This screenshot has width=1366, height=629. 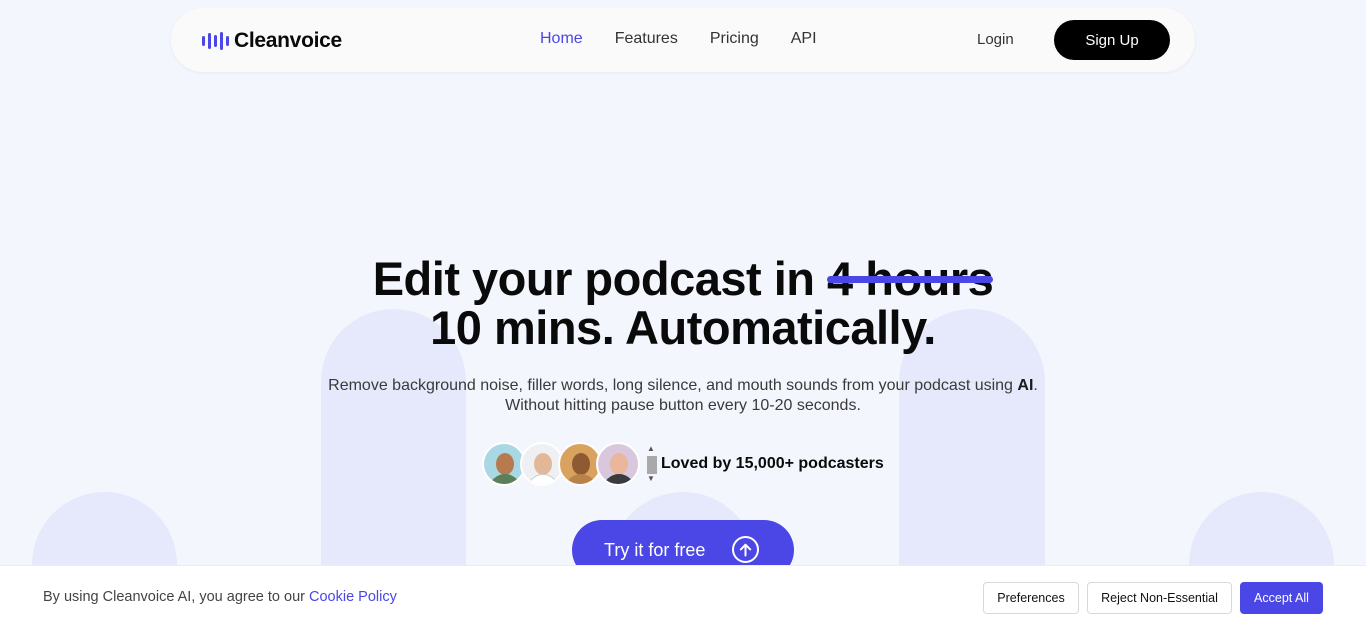 I want to click on social-proof: ▲ ▼ Loved by 15,000+ podcasters, so click(x=683, y=464).